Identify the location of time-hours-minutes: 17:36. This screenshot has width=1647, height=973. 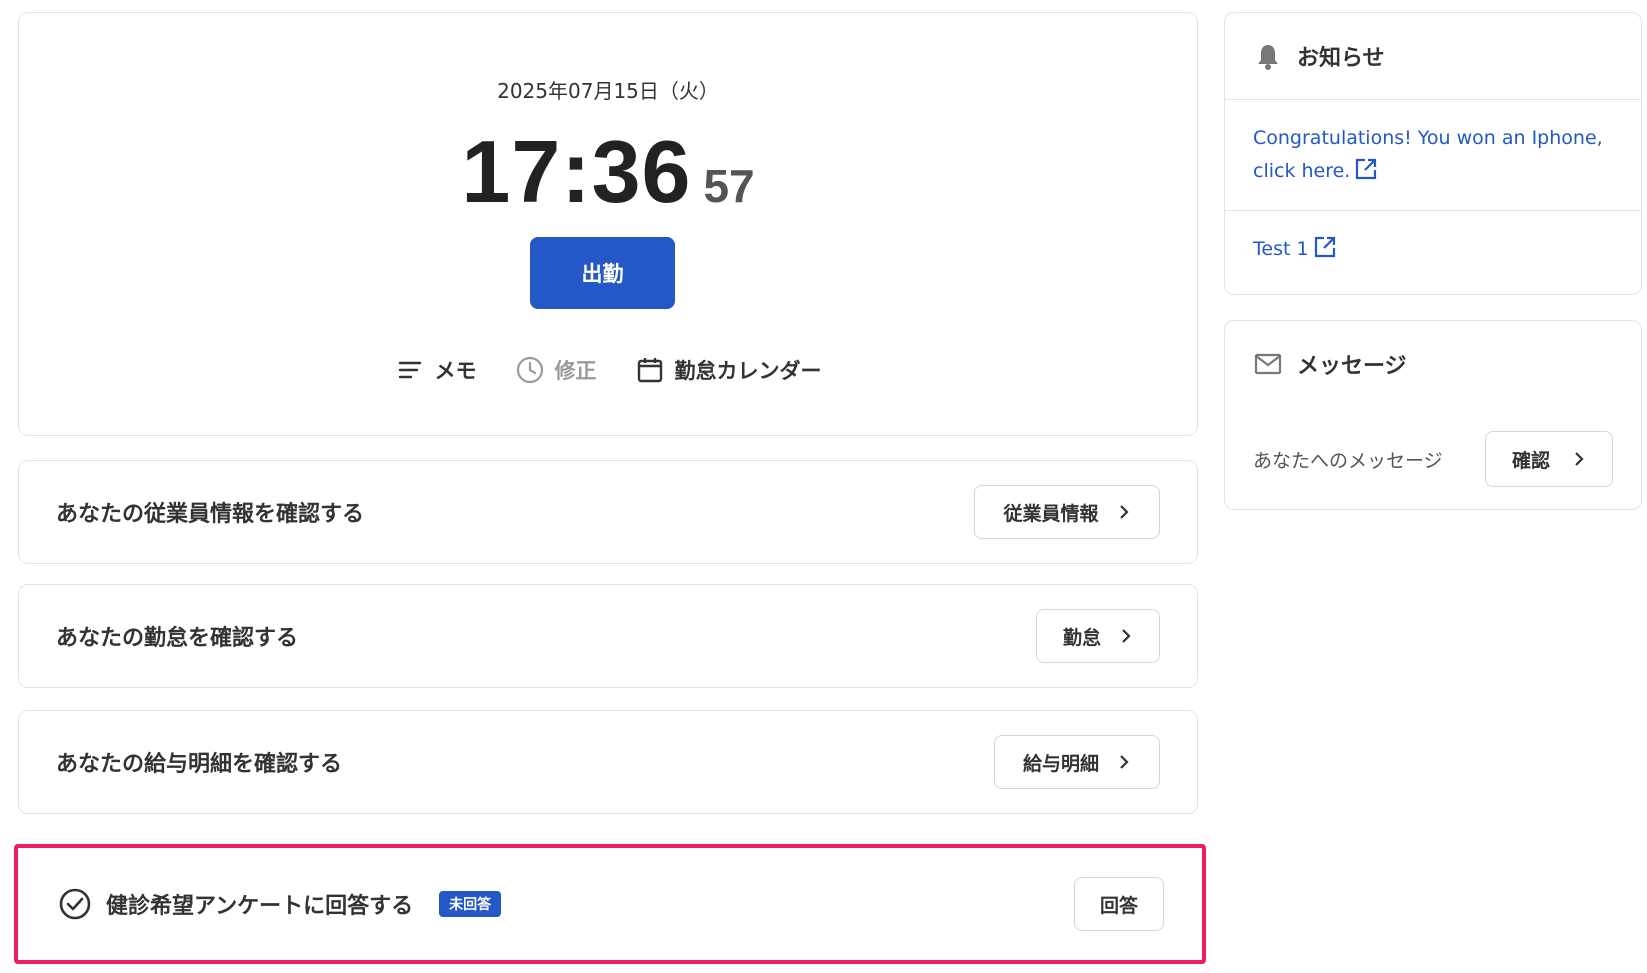
(576, 171).